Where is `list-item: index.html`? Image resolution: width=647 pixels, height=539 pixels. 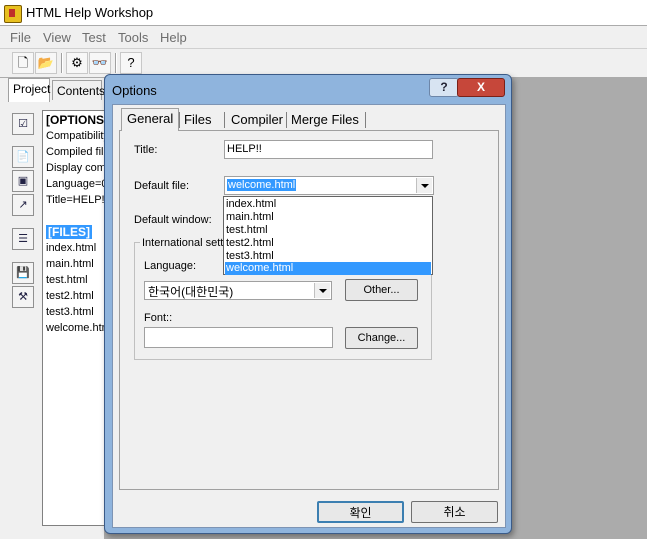 list-item: index.html is located at coordinates (71, 248).